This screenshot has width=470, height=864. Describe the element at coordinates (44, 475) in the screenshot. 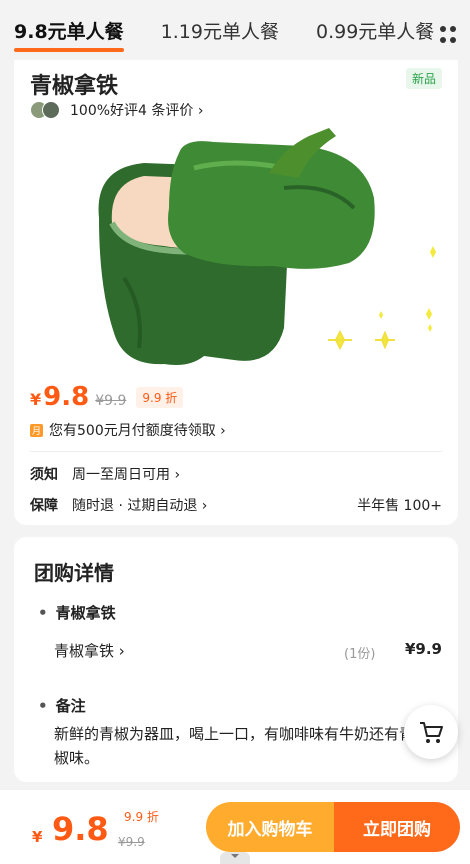

I see `notice-label: 须知` at that location.